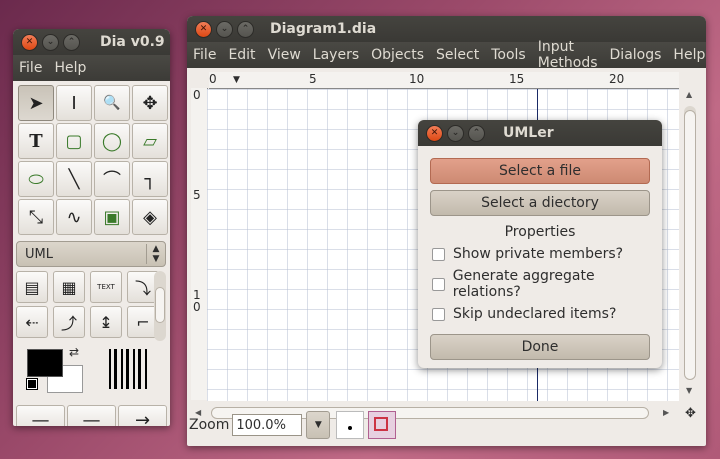 The image size is (720, 459). I want to click on text-cursor-icon: I, so click(74, 103).